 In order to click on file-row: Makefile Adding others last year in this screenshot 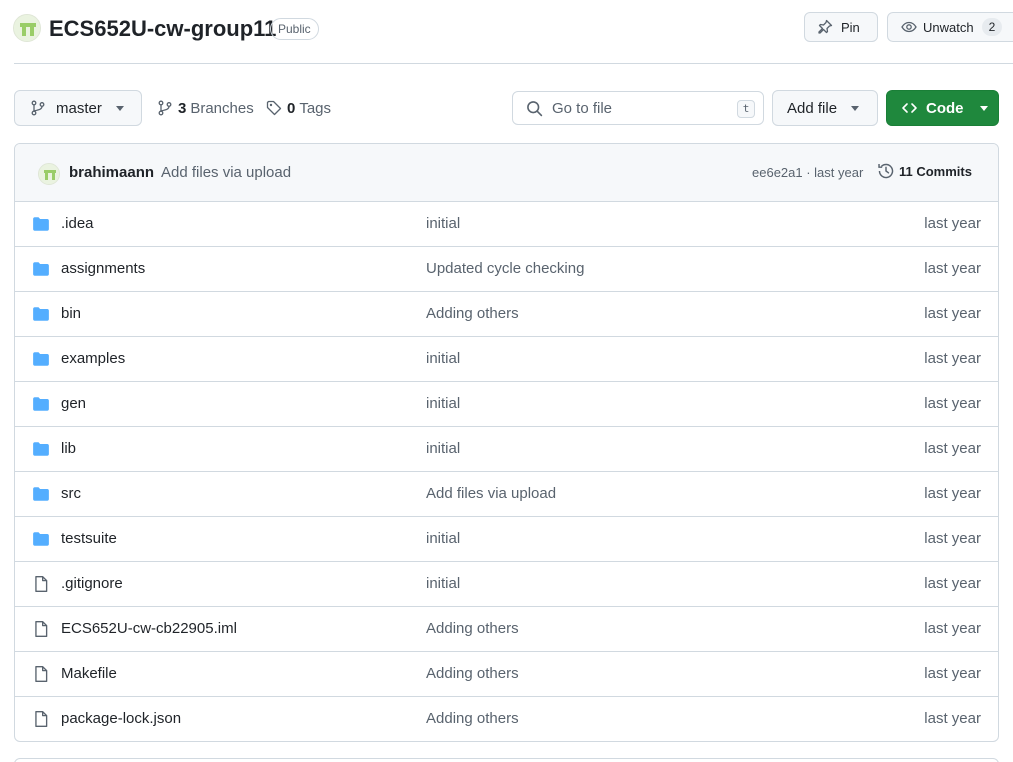, I will do `click(506, 674)`.